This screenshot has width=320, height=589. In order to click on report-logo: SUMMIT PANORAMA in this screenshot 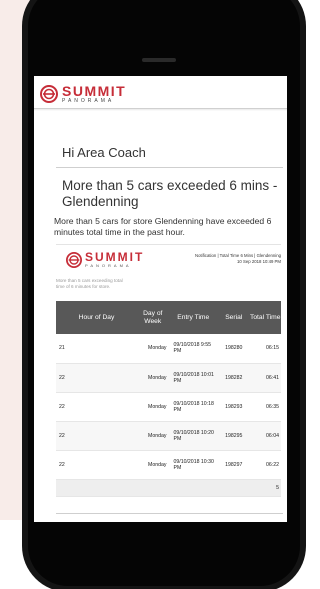, I will do `click(105, 259)`.